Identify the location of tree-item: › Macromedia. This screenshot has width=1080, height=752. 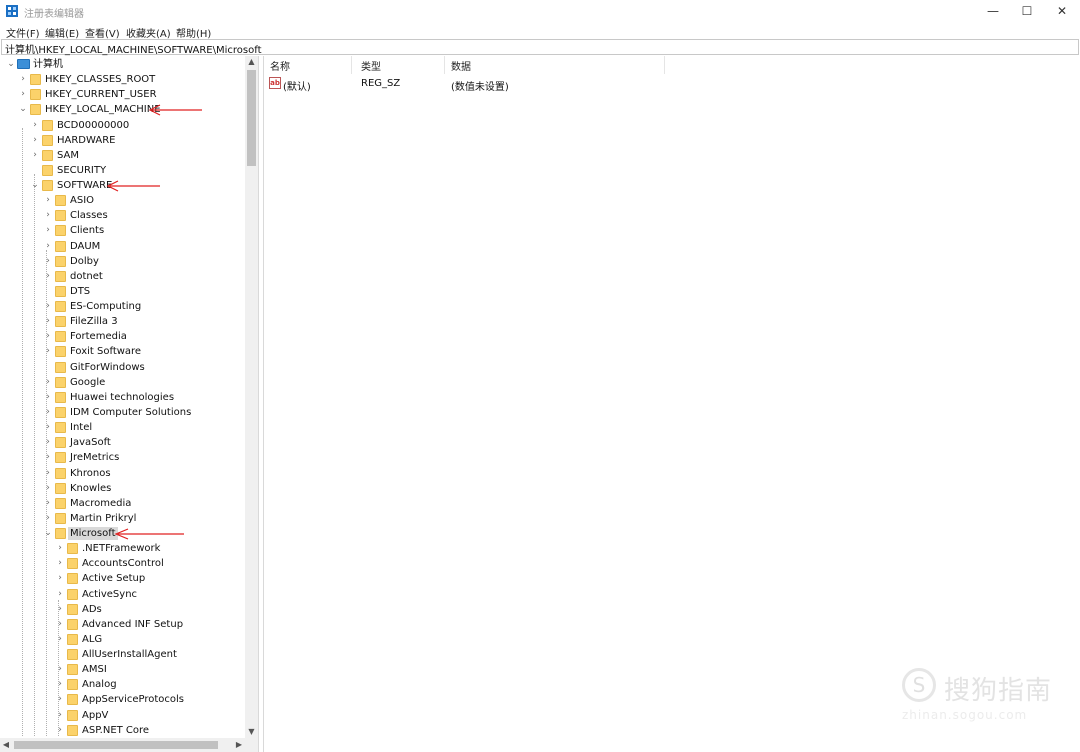
(122, 503).